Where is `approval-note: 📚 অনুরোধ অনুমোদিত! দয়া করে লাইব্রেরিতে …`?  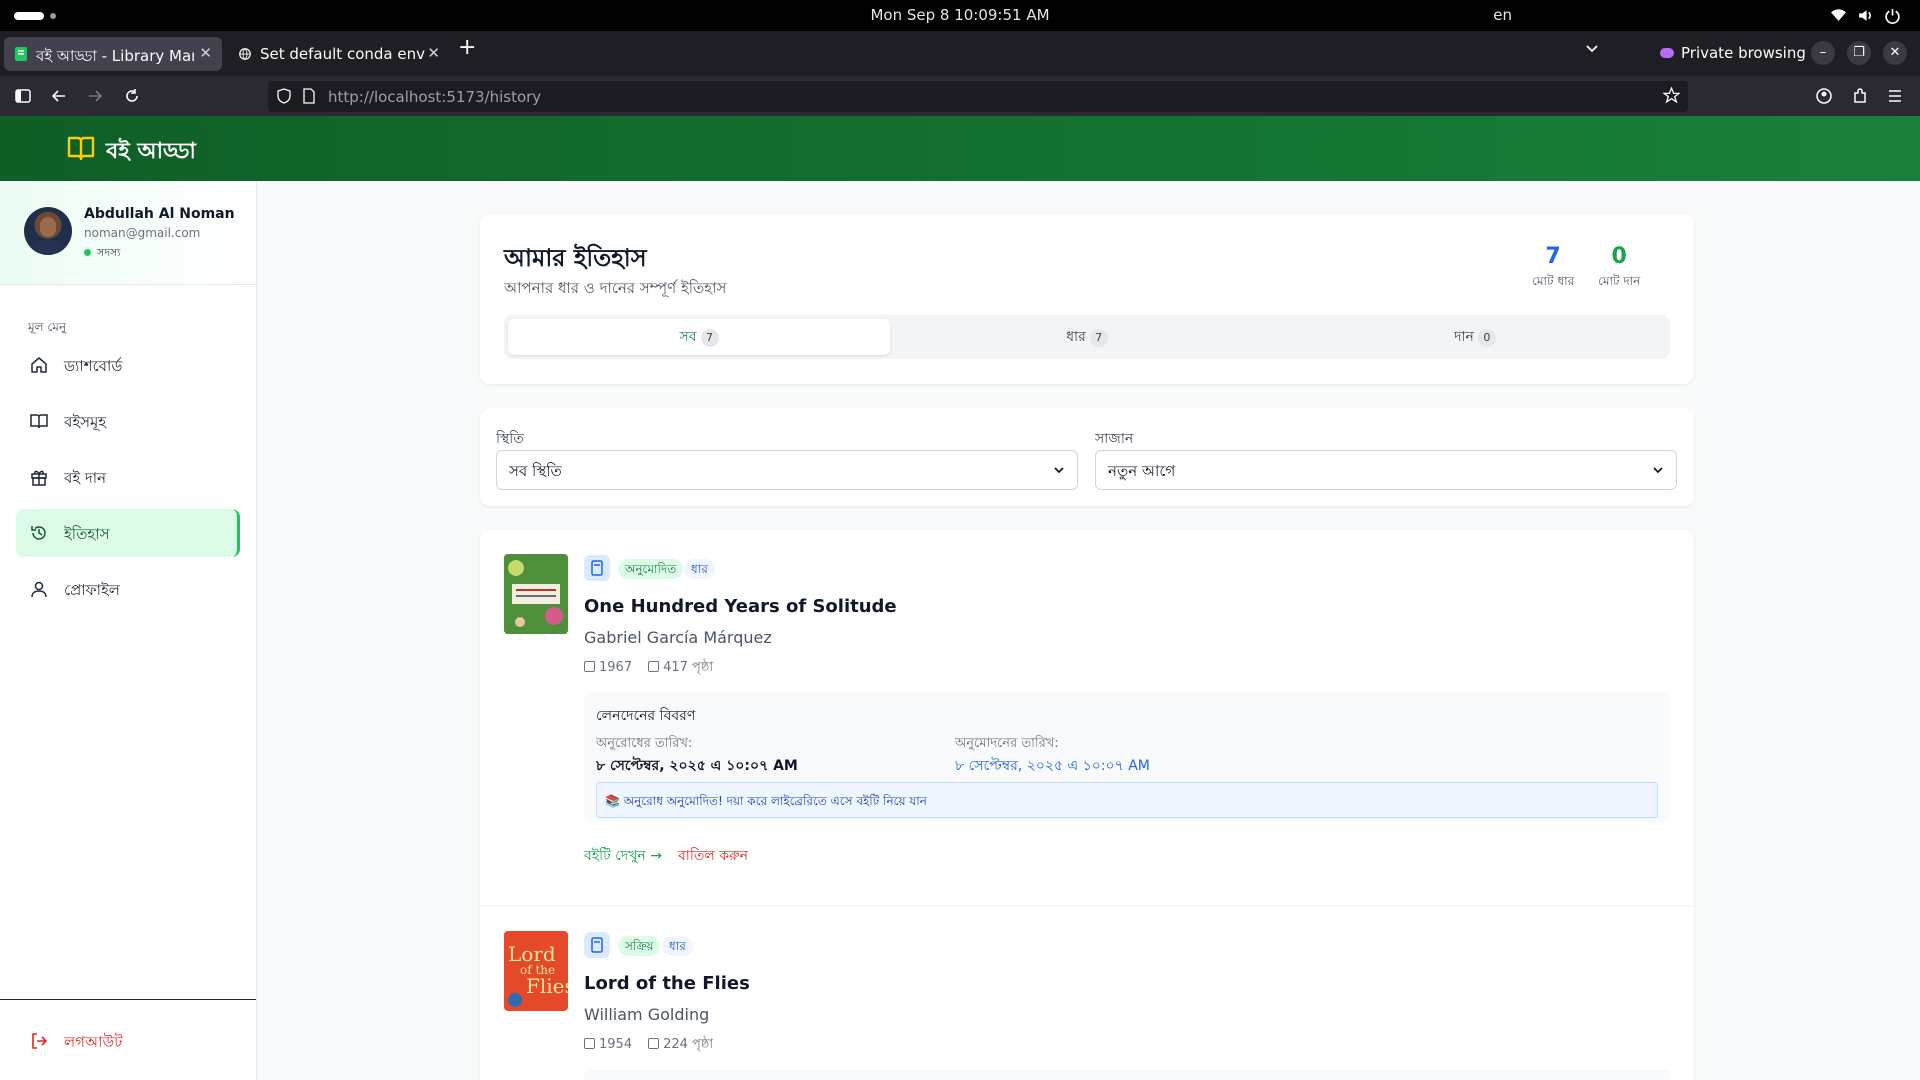
approval-note: 📚 অনুরোধ অনুমোদিত! দয়া করে লাইব্রেরিতে … is located at coordinates (1127, 800).